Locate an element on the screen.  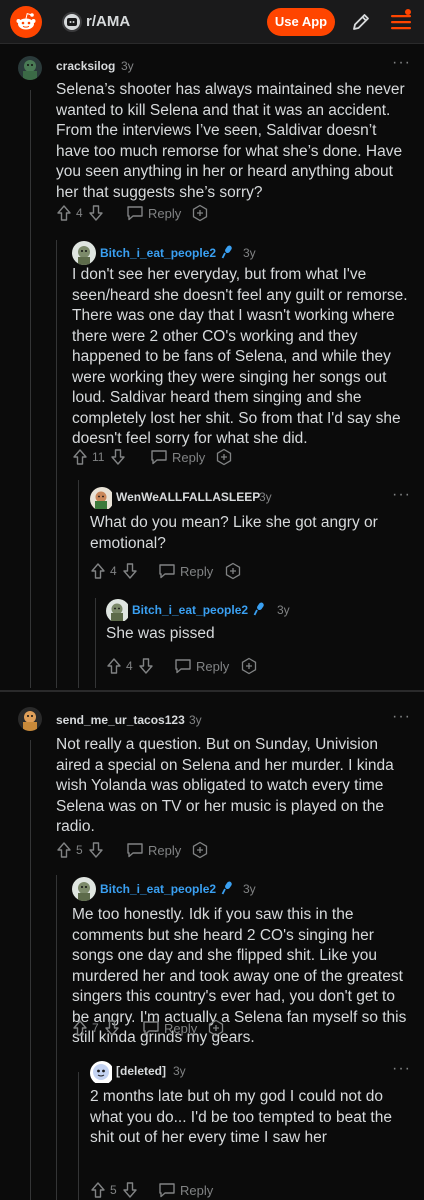
username: cracksilog is located at coordinates (85, 66).